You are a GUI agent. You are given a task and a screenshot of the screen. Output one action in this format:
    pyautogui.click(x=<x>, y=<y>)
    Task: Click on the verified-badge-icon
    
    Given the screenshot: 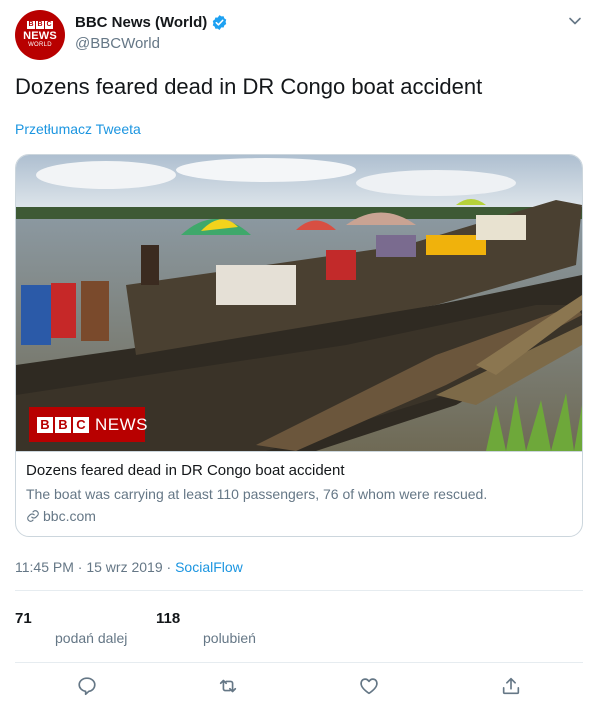 What is the action you would take?
    pyautogui.click(x=220, y=22)
    